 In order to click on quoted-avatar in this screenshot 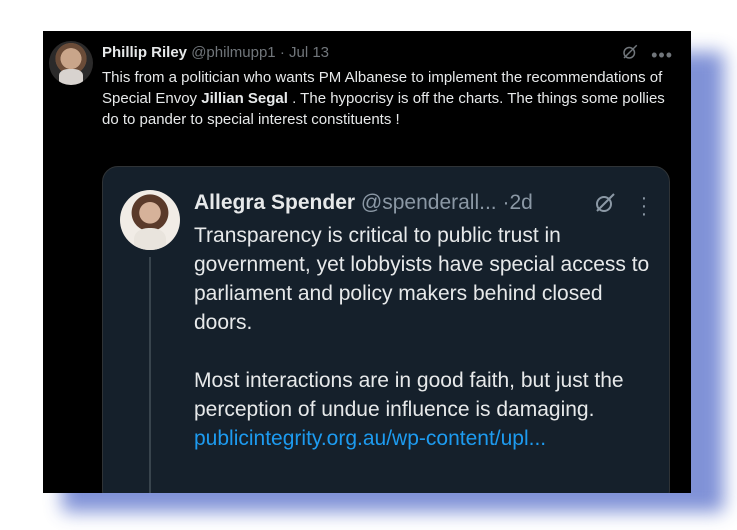, I will do `click(150, 220)`.